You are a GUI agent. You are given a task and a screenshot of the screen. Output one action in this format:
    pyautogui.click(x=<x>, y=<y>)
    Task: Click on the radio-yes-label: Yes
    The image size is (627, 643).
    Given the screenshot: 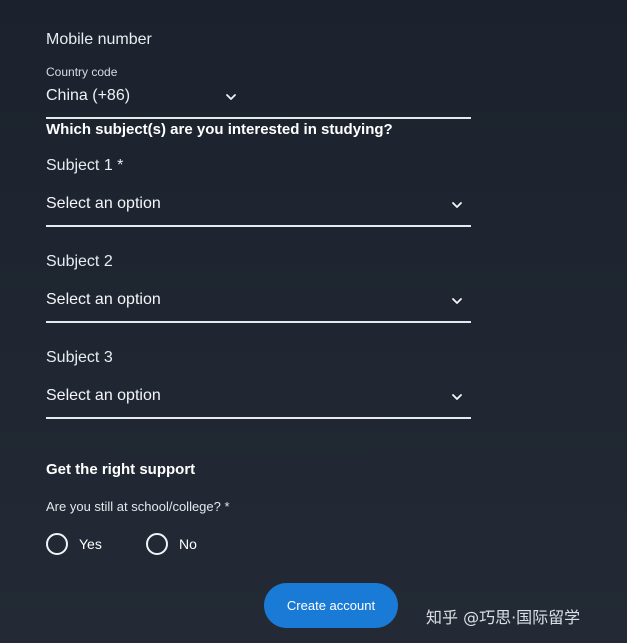 What is the action you would take?
    pyautogui.click(x=90, y=544)
    